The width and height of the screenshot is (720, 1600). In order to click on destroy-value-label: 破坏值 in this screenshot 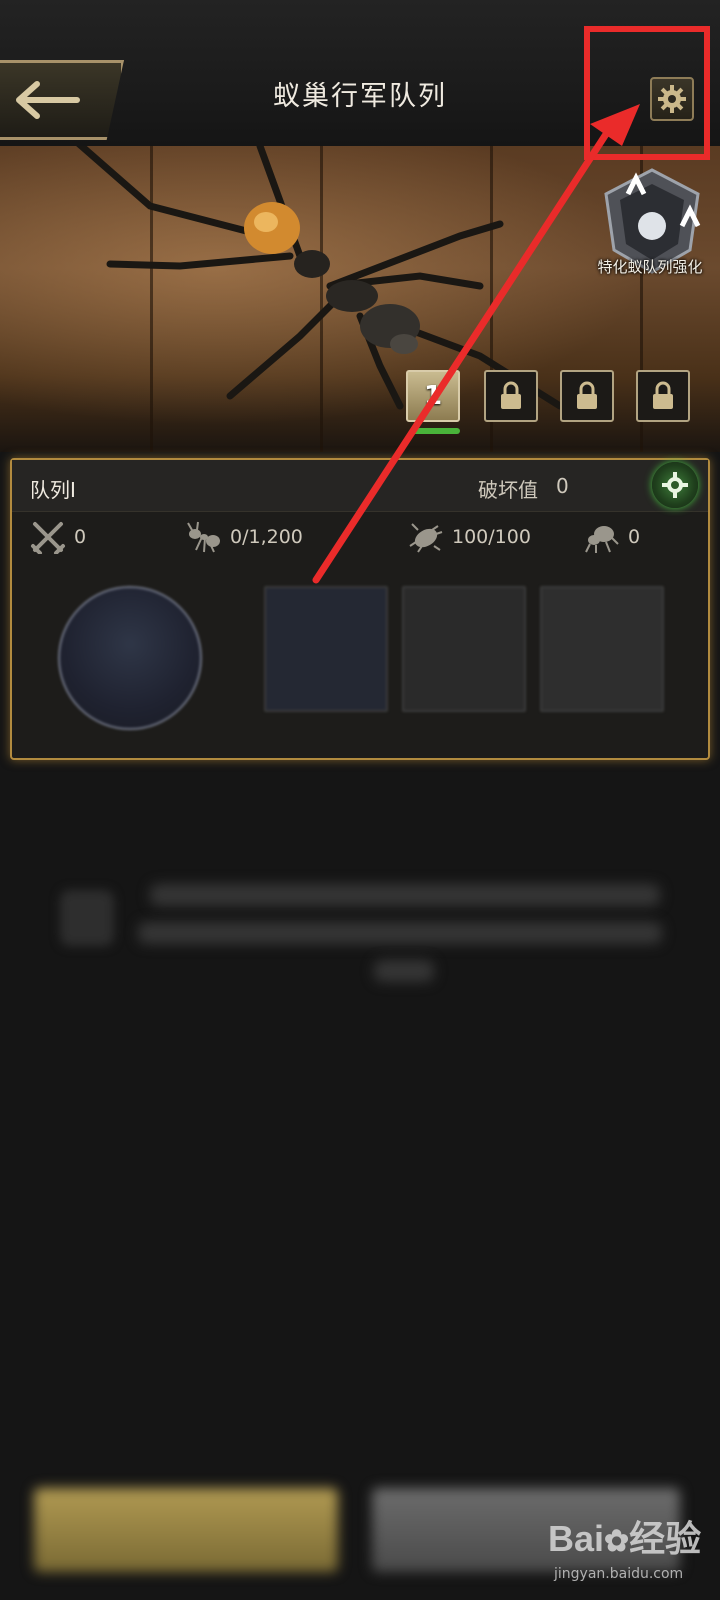, I will do `click(508, 490)`.